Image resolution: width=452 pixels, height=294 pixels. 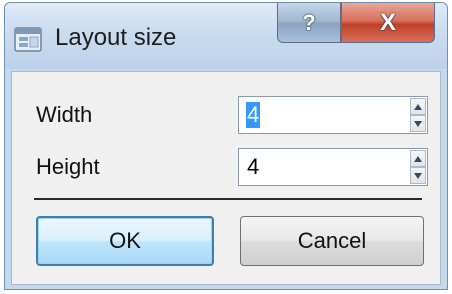 I want to click on width-spin-up-button, so click(x=418, y=106).